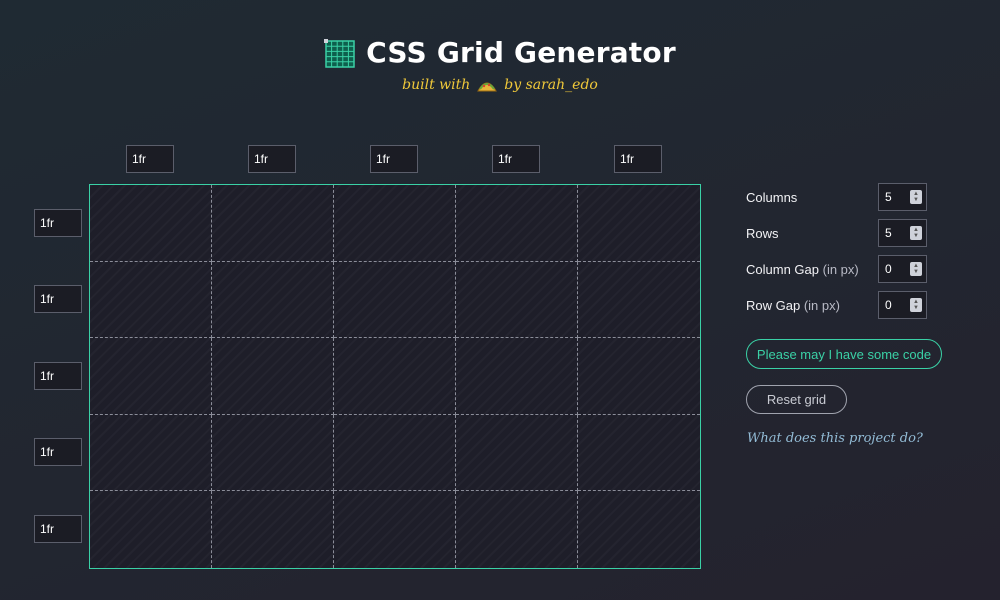  I want to click on columns-input: 5 ▲ ▼, so click(902, 197).